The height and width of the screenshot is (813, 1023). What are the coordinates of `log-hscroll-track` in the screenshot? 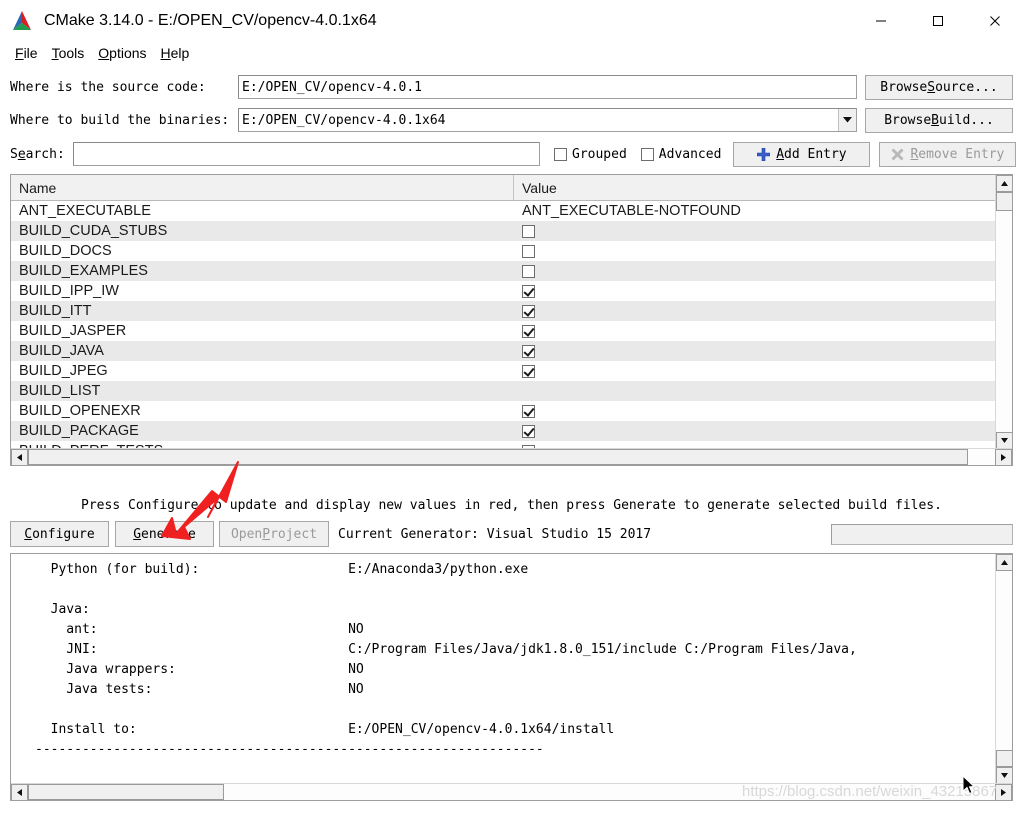 It's located at (511, 792).